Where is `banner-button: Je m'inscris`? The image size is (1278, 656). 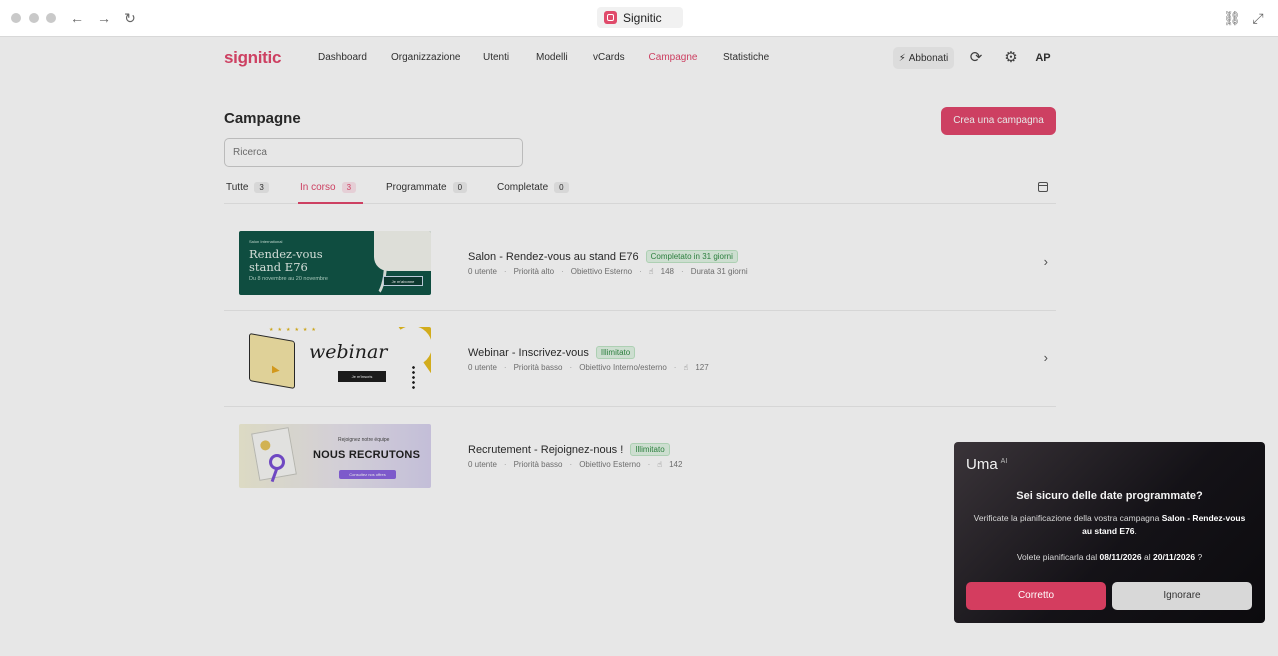 banner-button: Je m'inscris is located at coordinates (362, 376).